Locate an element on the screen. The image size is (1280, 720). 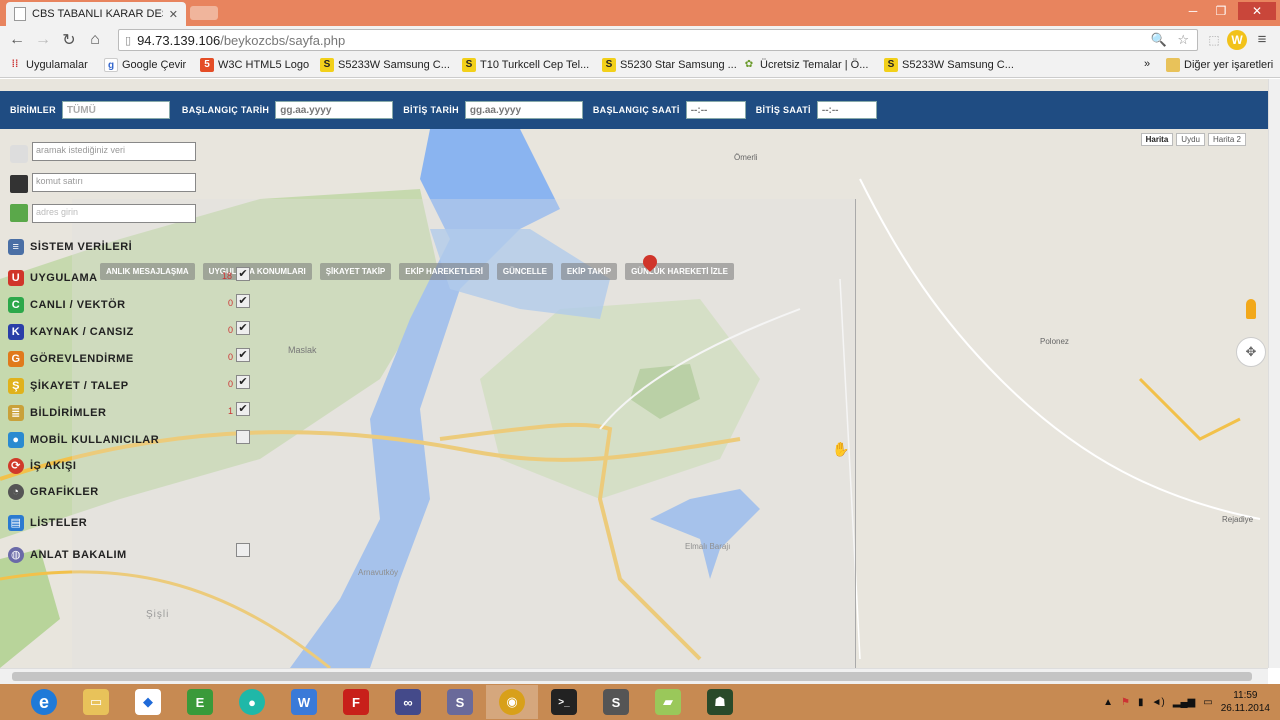
bookmark-star-icon: ☆ is located at coordinates (1183, 40).